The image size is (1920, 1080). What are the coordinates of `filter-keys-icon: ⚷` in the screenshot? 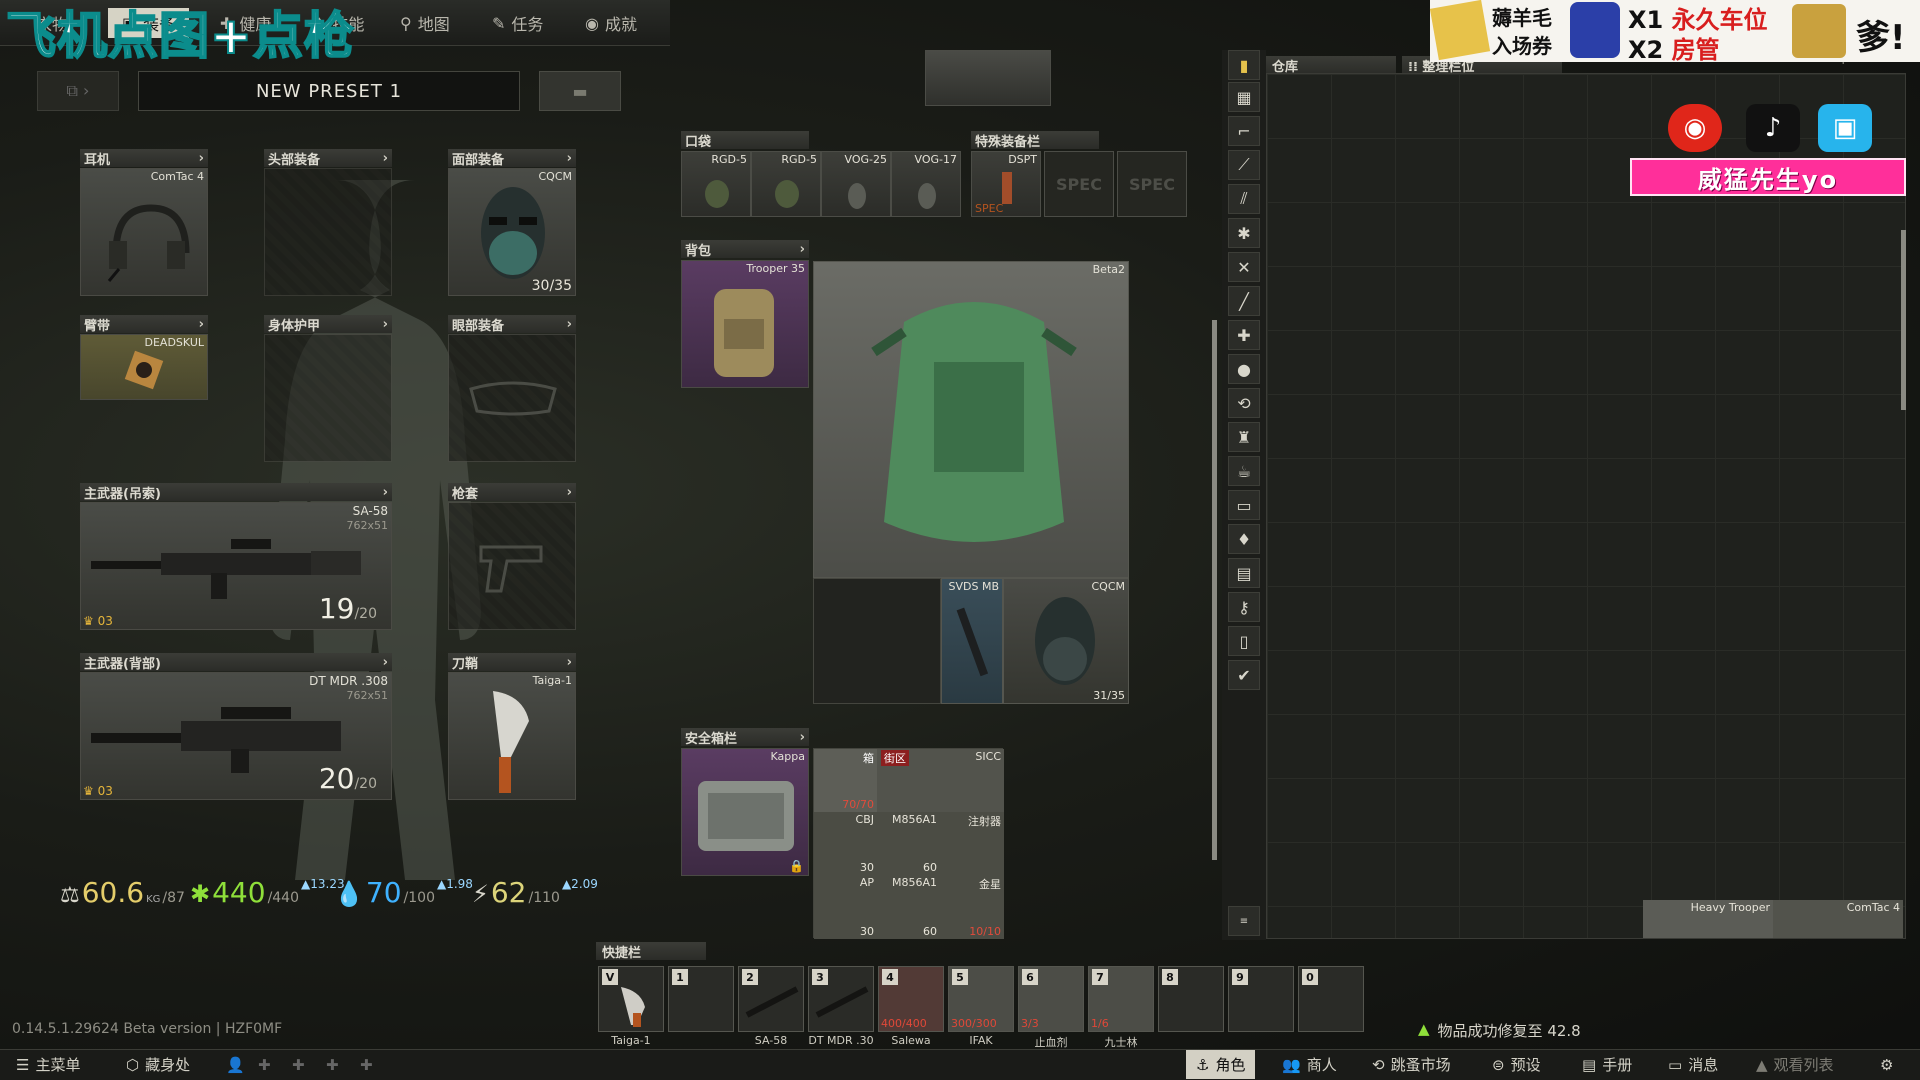 It's located at (1244, 607).